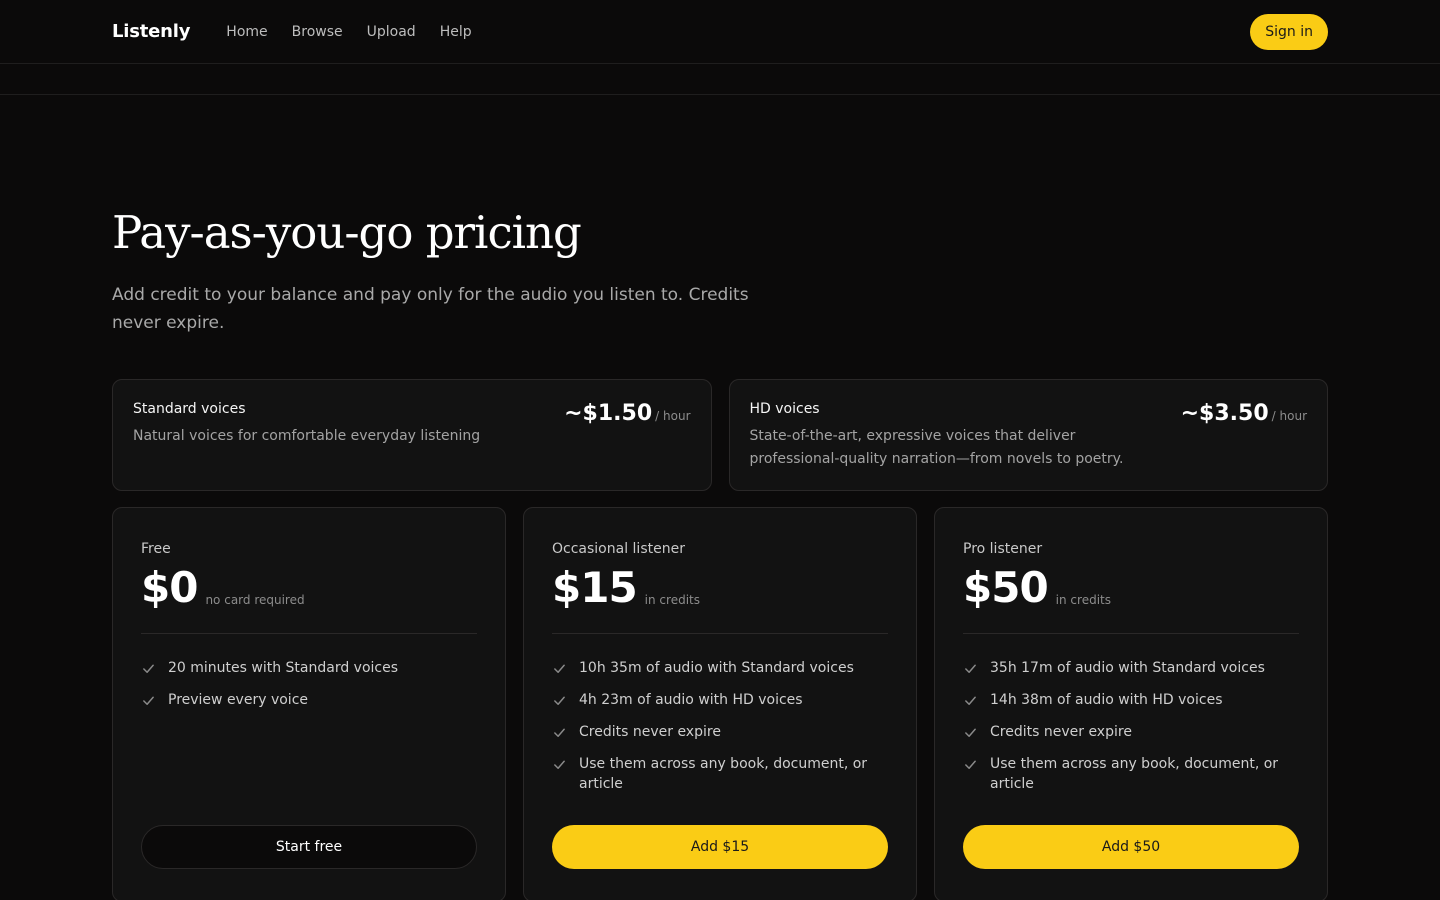 The image size is (1440, 900). What do you see at coordinates (238, 700) in the screenshot?
I see `feature-text: Preview every voice` at bounding box center [238, 700].